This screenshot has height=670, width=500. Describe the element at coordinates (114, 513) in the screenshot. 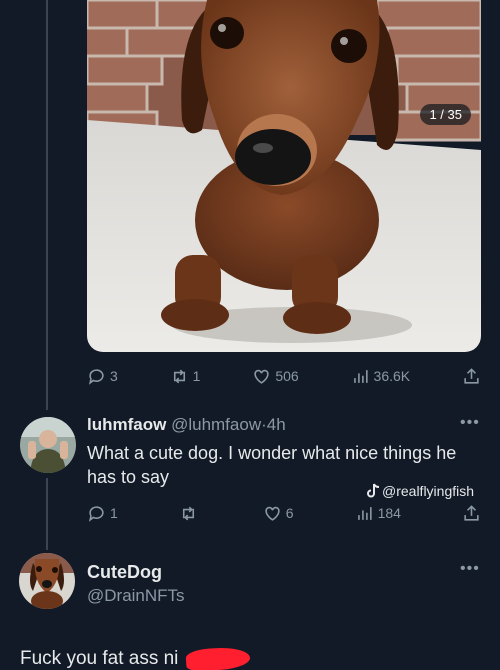

I see `reply-count: 1` at that location.